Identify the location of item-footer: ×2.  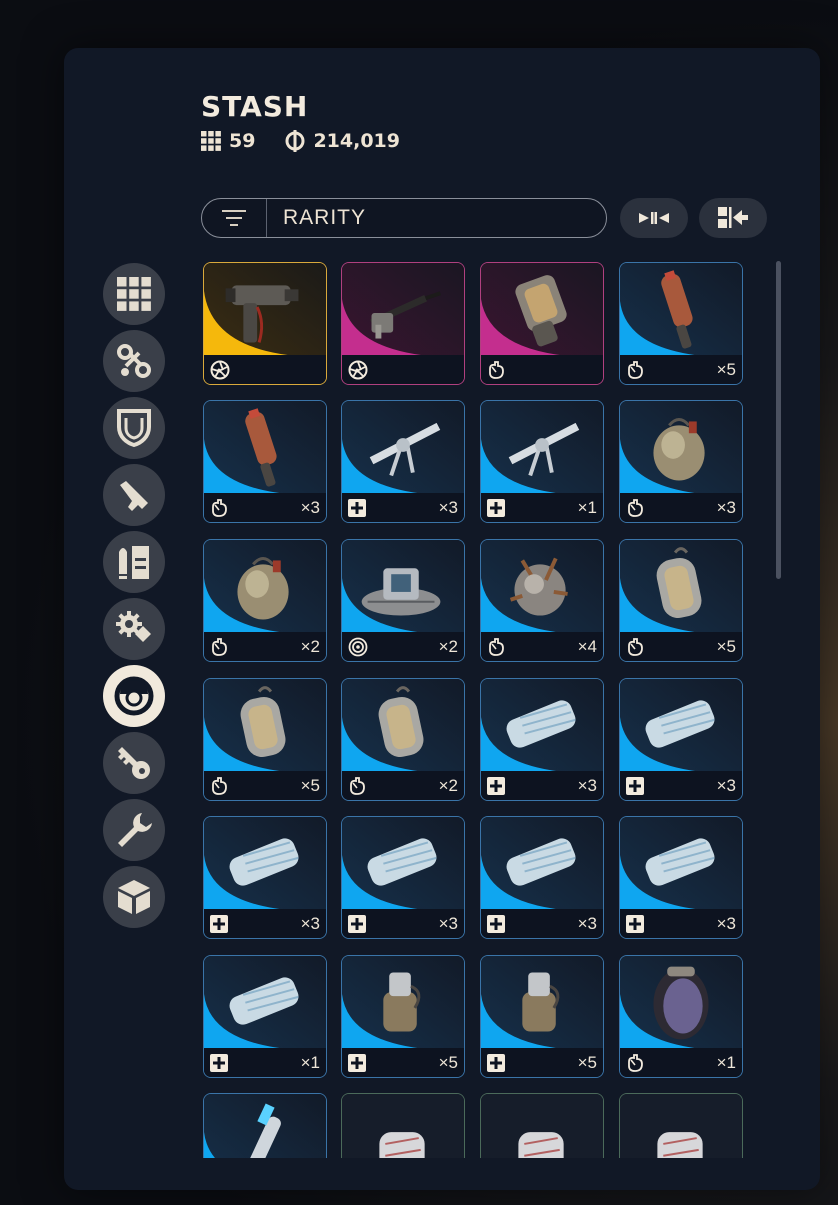
(265, 646).